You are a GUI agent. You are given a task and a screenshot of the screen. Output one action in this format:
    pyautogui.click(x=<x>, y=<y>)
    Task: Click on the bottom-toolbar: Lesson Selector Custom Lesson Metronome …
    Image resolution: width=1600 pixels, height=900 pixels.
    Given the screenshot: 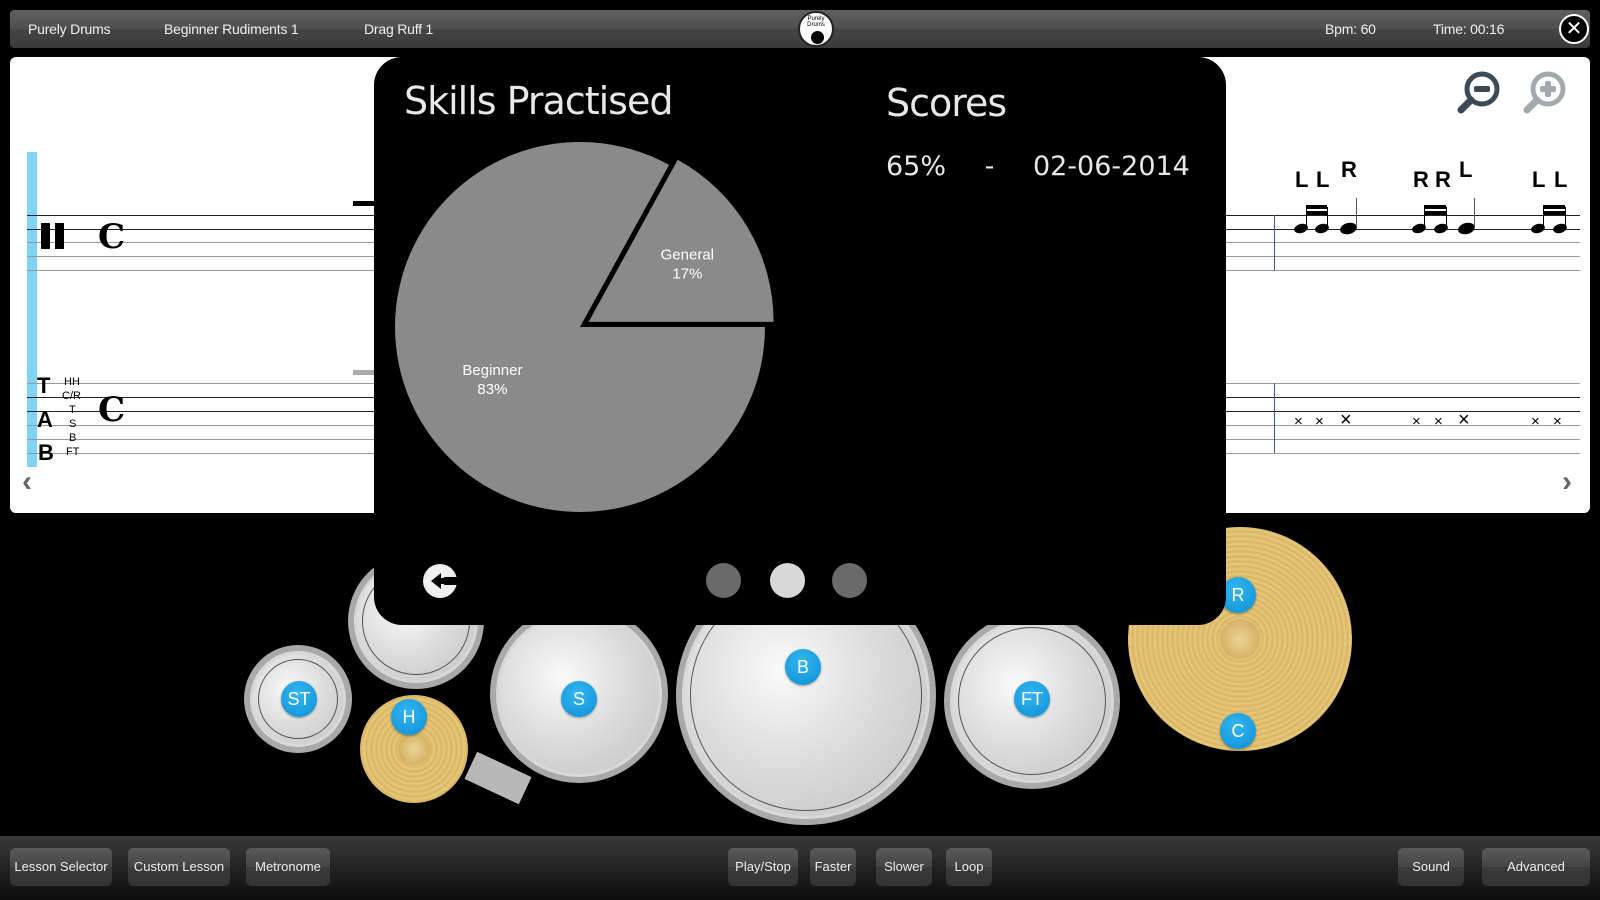 What is the action you would take?
    pyautogui.click(x=800, y=868)
    